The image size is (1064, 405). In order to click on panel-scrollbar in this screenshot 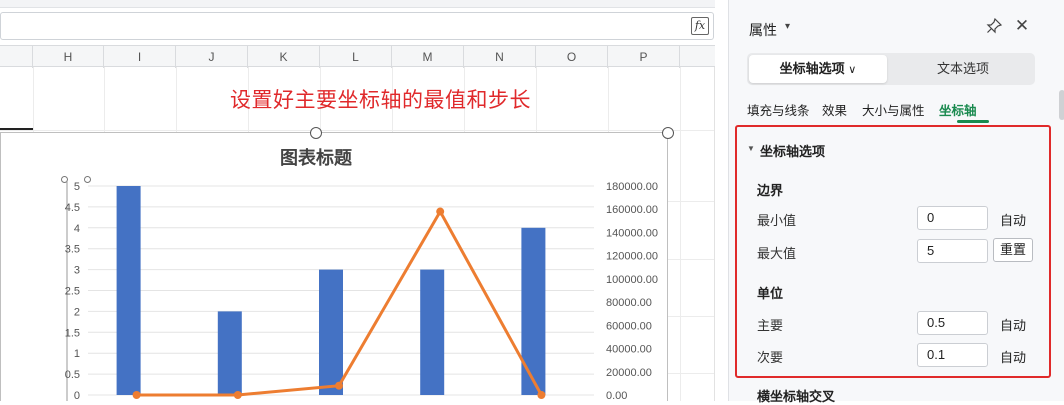, I will do `click(1061, 105)`.